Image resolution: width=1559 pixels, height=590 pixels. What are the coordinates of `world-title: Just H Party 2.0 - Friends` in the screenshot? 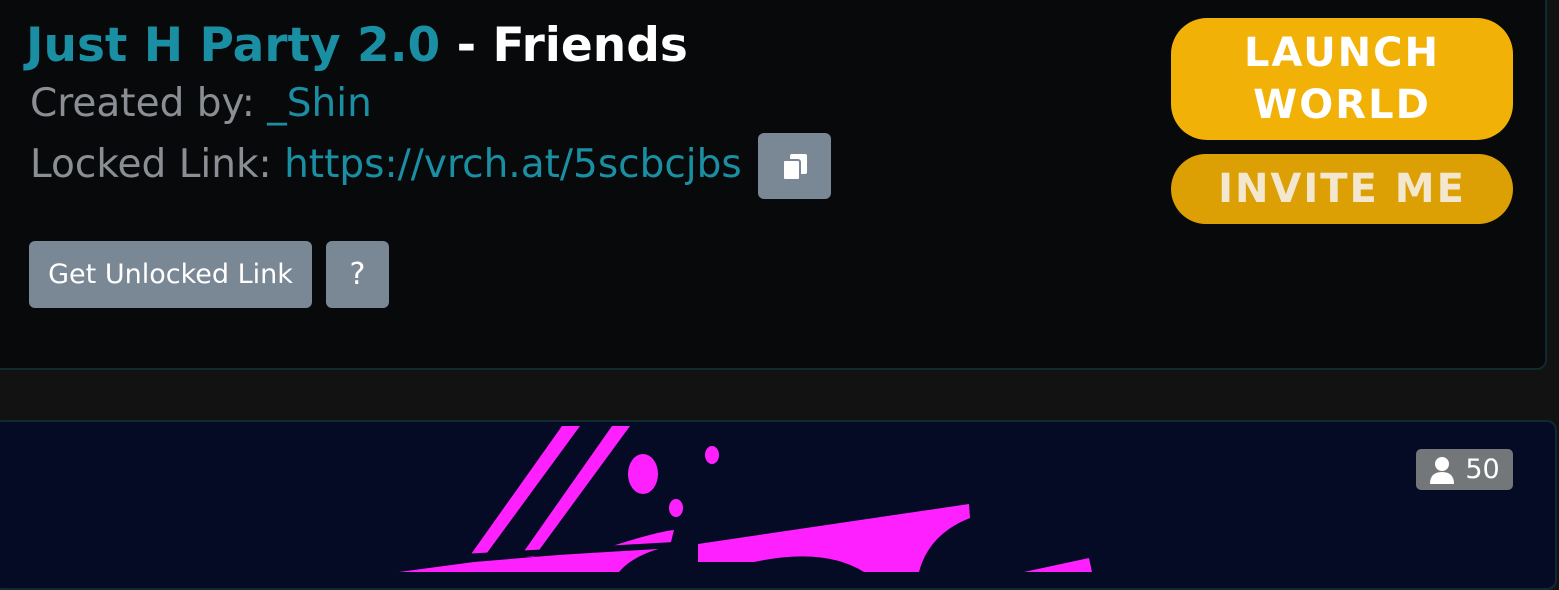 It's located at (357, 46).